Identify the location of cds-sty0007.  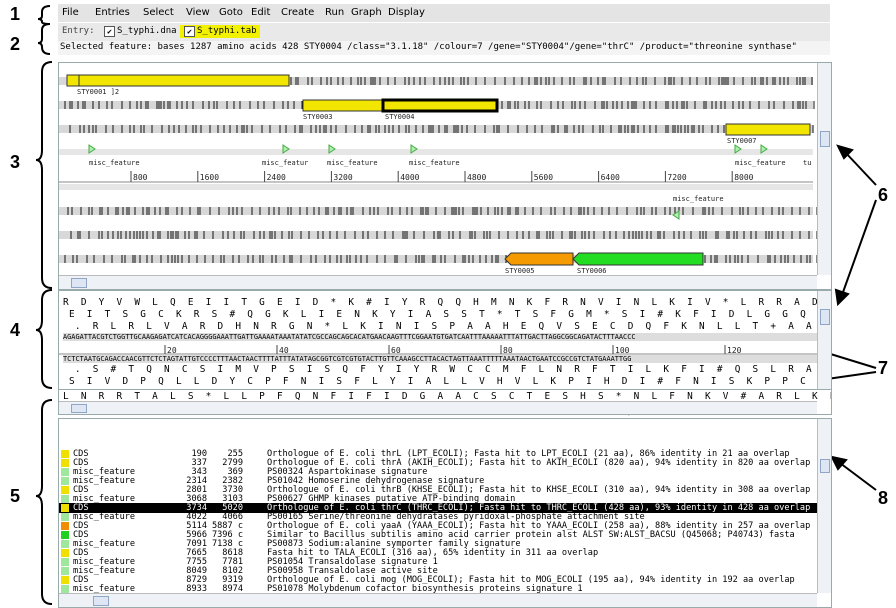
(768, 129).